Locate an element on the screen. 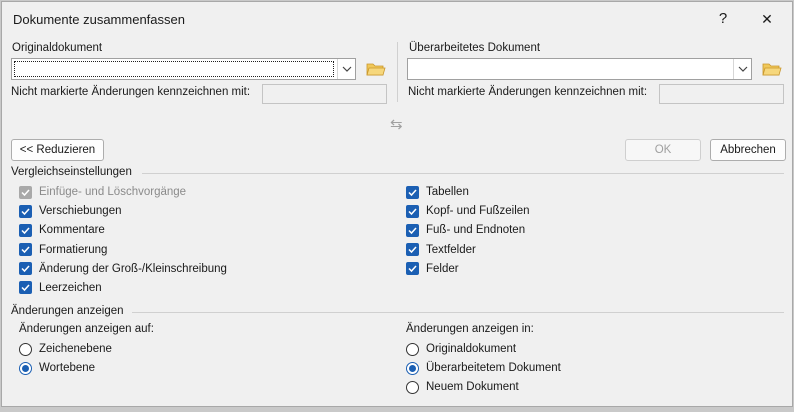  show-changes-at-label: Änderungen anzeigen auf: is located at coordinates (86, 329).